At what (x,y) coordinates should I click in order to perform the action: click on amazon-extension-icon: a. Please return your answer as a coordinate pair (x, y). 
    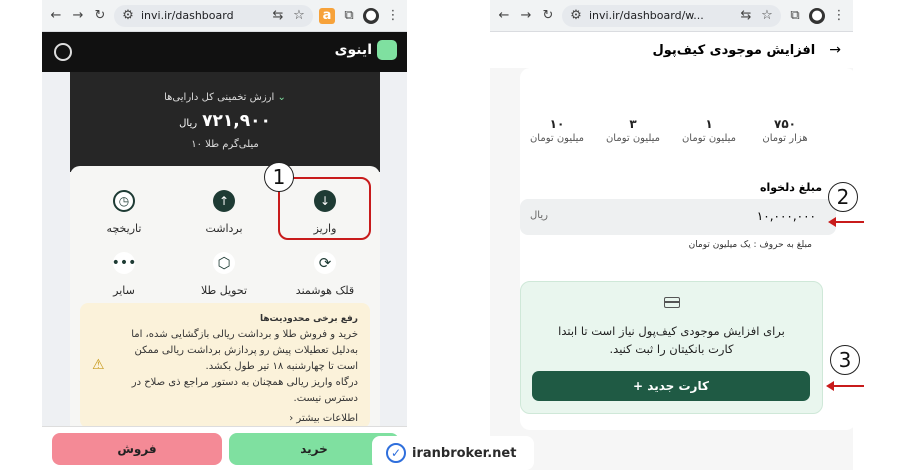
    Looking at the image, I should click on (327, 15).